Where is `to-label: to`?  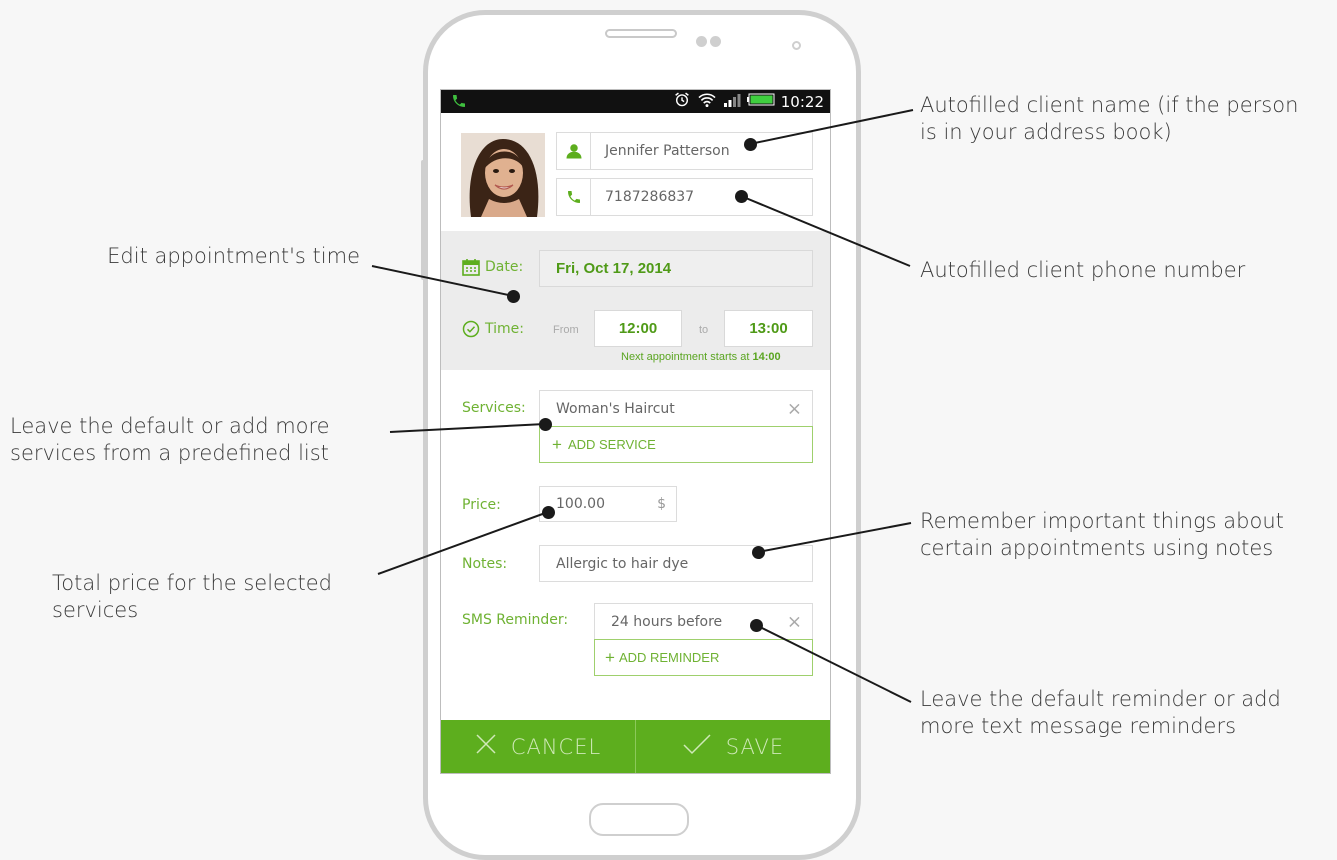
to-label: to is located at coordinates (704, 330).